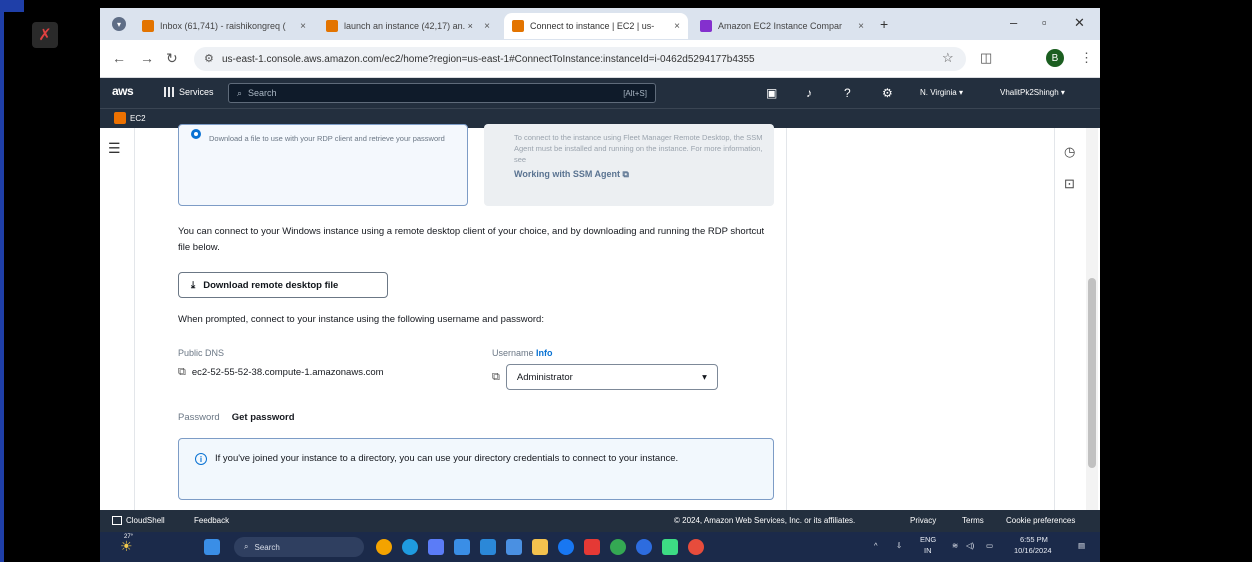 This screenshot has width=1252, height=562. Describe the element at coordinates (240, 92) in the screenshot. I see `search-icon: ⌕` at that location.